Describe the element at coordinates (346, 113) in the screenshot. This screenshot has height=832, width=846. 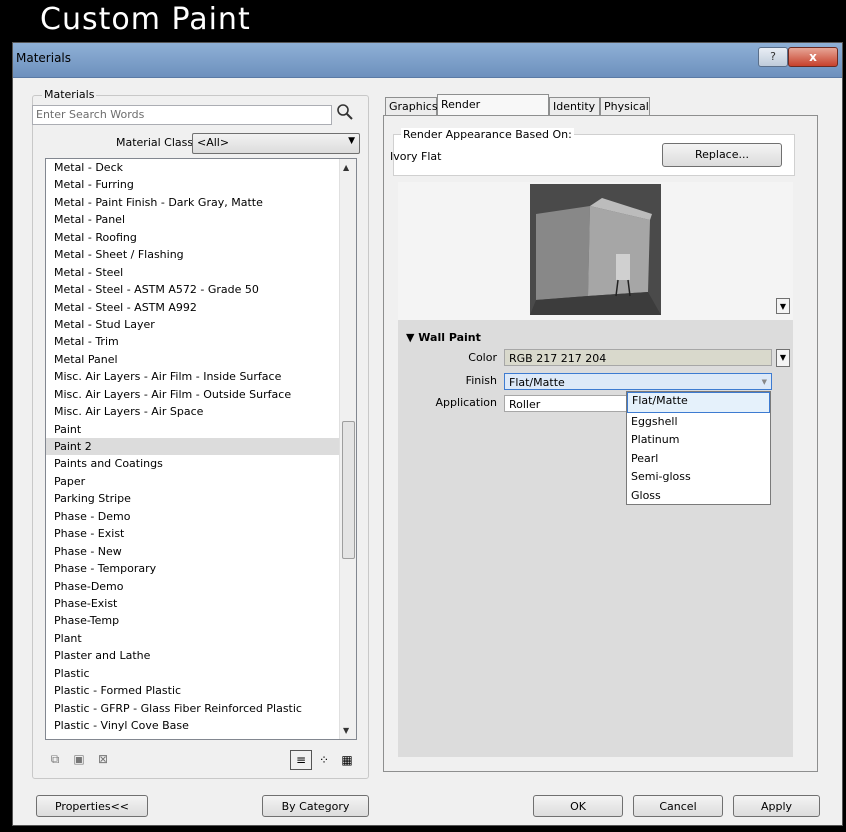
I see `search-icon` at that location.